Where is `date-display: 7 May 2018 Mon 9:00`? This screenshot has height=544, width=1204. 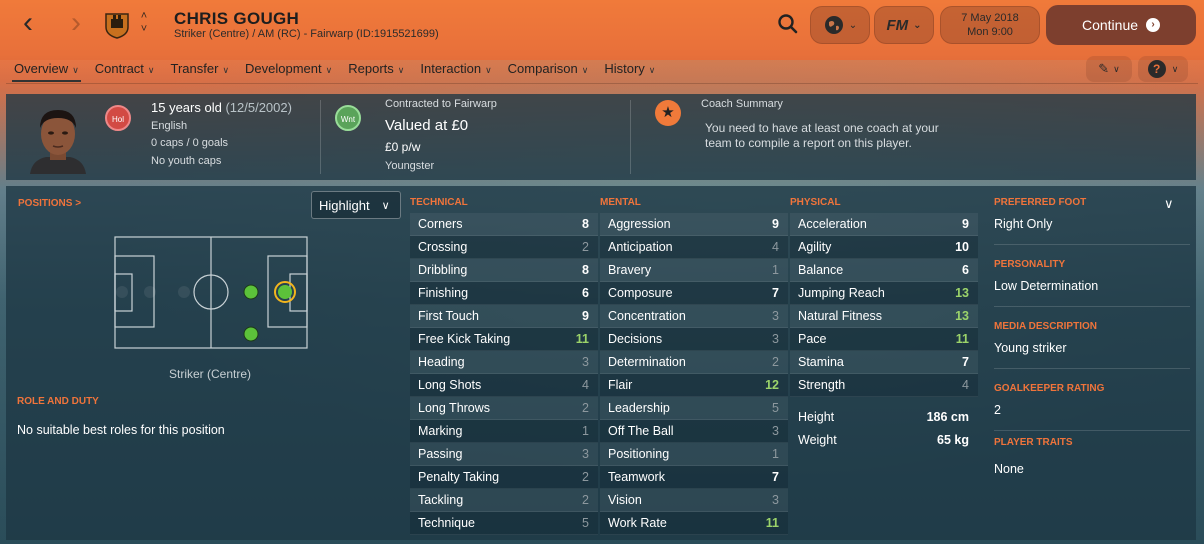 date-display: 7 May 2018 Mon 9:00 is located at coordinates (990, 25).